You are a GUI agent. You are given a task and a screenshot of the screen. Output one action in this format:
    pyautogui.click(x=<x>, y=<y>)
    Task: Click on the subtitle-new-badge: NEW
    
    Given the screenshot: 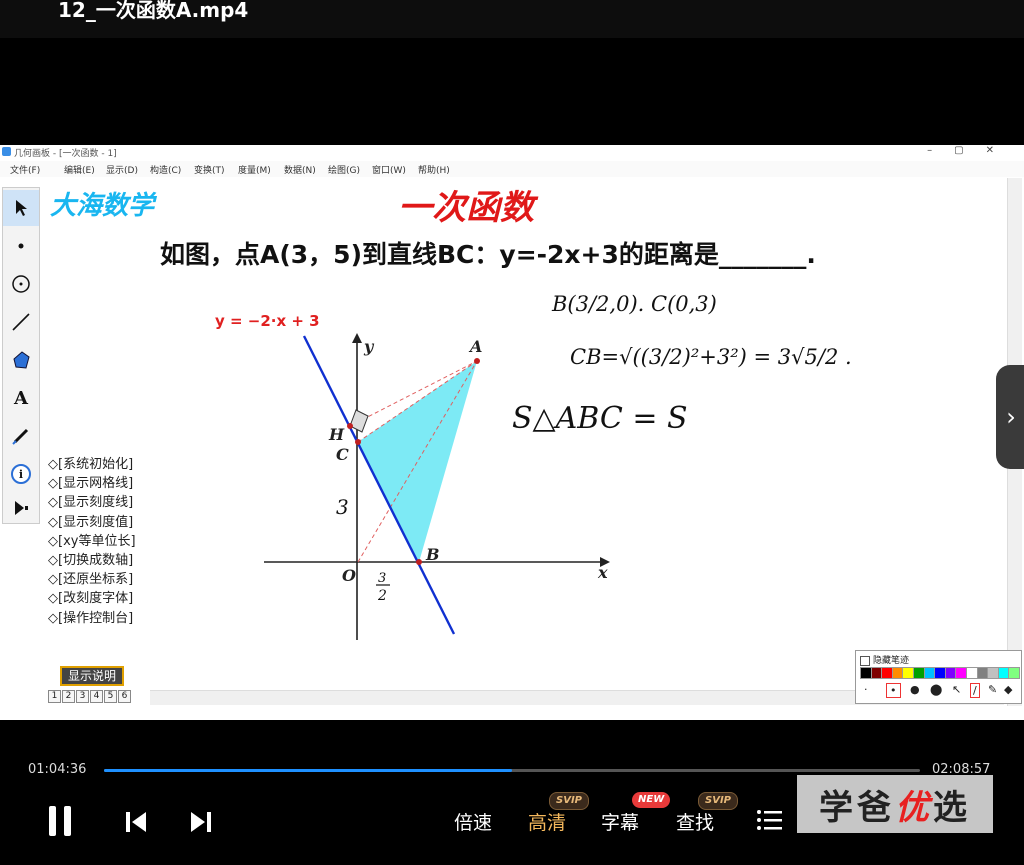 What is the action you would take?
    pyautogui.click(x=651, y=800)
    